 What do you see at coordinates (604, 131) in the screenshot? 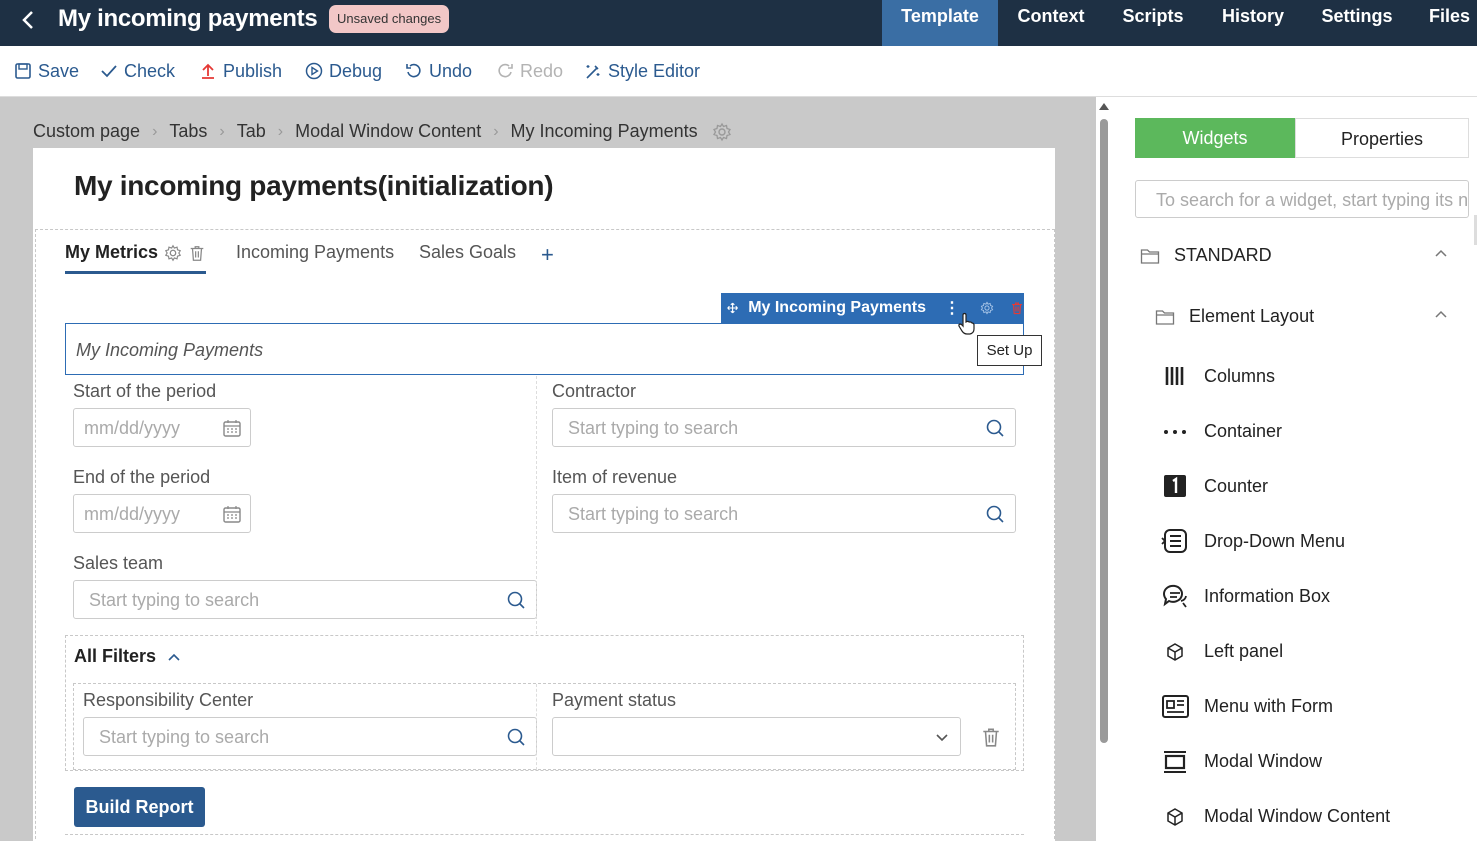
I see `breadcrumb-current: My Incoming Payments` at bounding box center [604, 131].